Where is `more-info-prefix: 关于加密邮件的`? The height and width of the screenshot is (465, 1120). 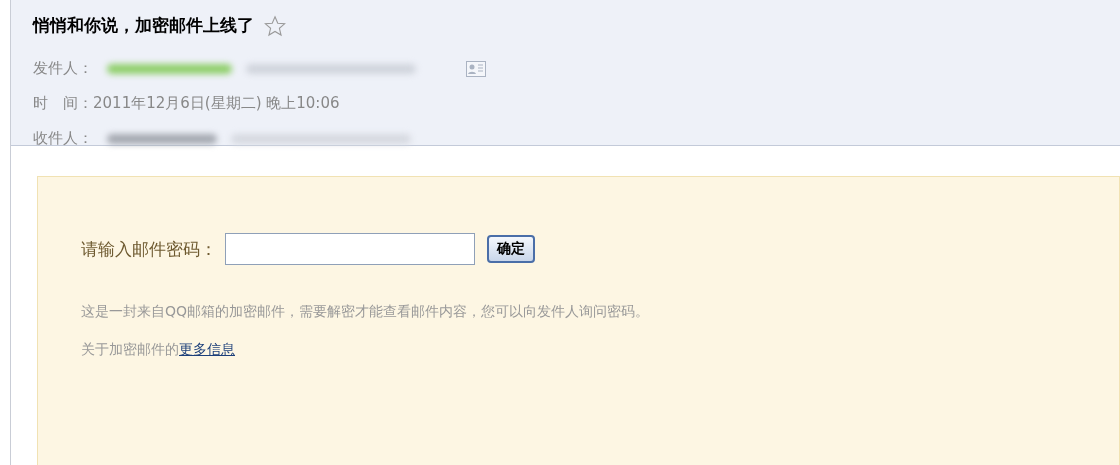 more-info-prefix: 关于加密邮件的 is located at coordinates (130, 350).